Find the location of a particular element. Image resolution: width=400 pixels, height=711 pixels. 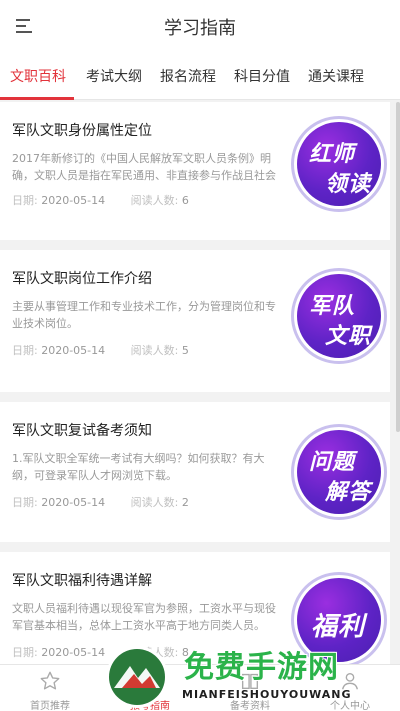

article-title: 军队文职岗位工作介绍 is located at coordinates (82, 279).